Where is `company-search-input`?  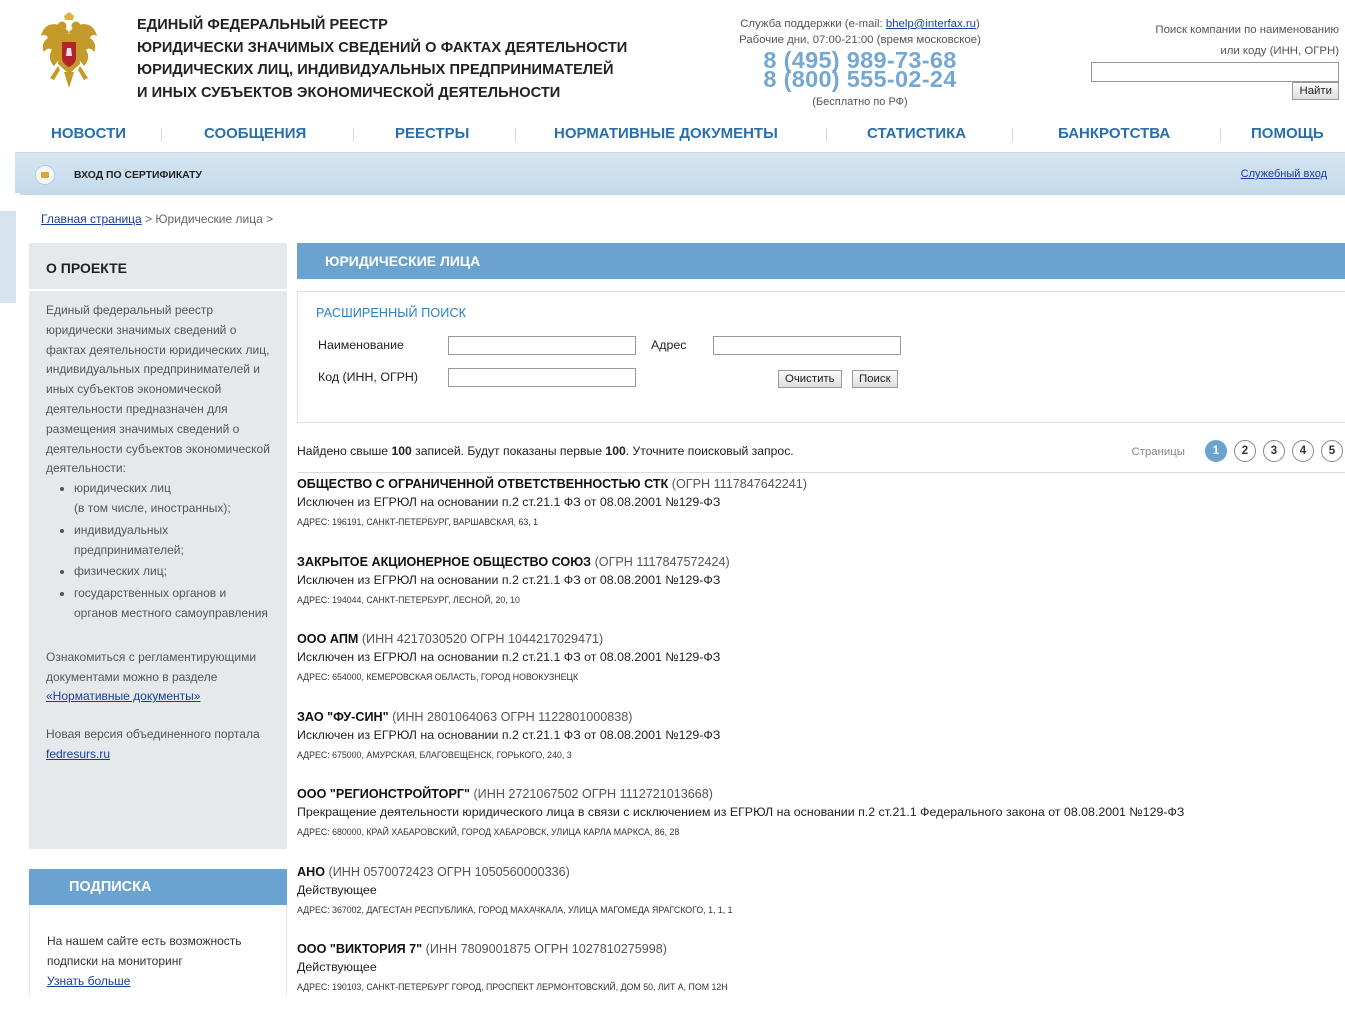
company-search-input is located at coordinates (1215, 72).